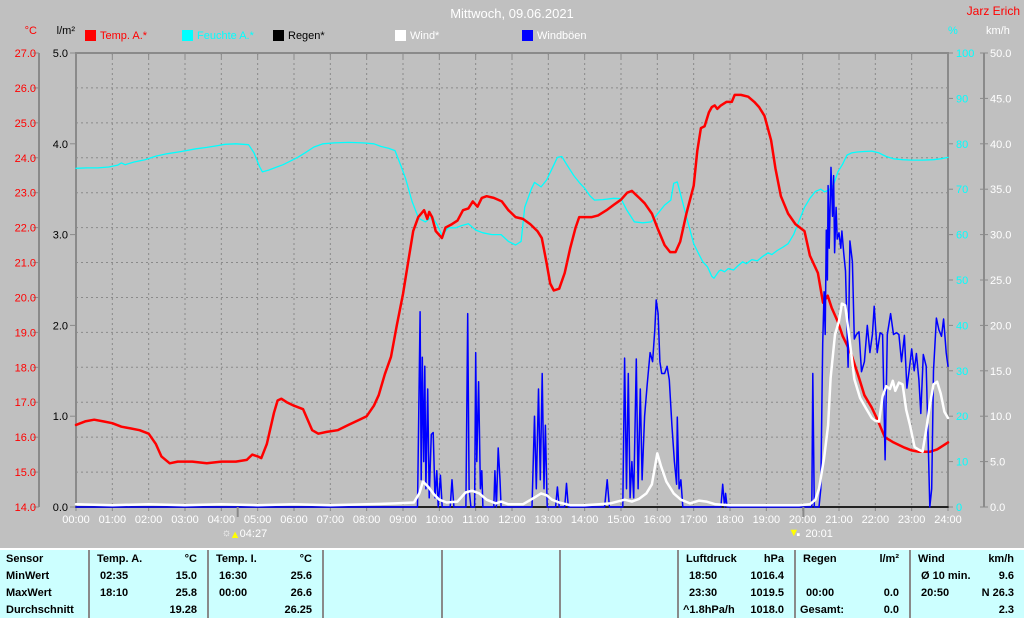  Describe the element at coordinates (254, 534) in the screenshot. I see `sunrise-time-label: 04:27` at that location.